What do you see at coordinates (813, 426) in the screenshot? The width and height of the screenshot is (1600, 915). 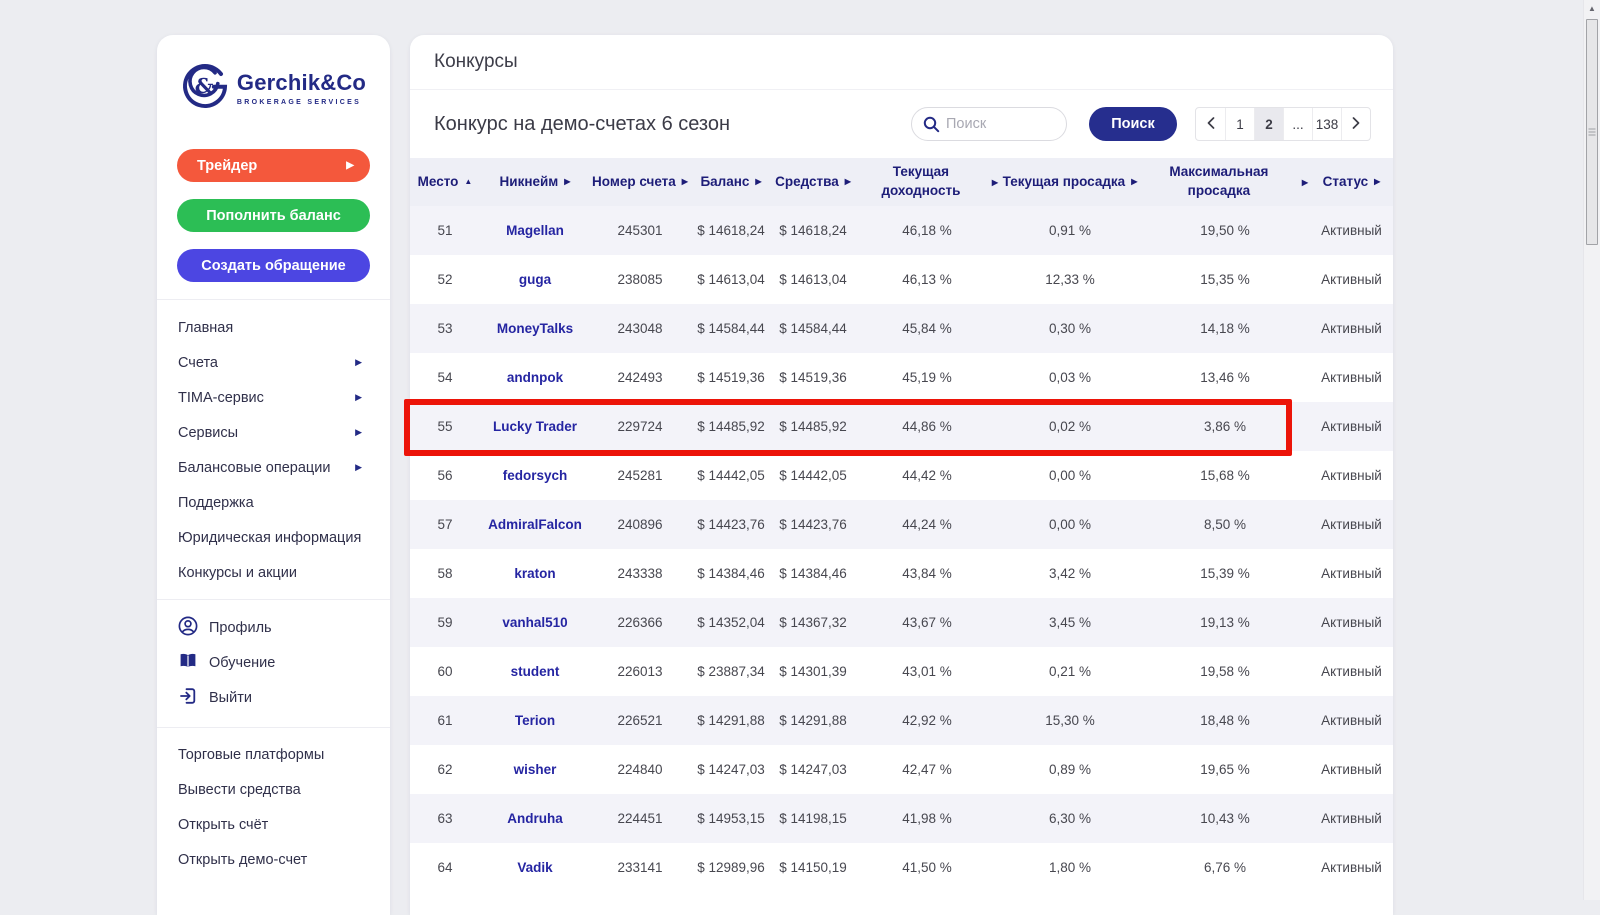 I see `cell-funds: $ 14485,92` at bounding box center [813, 426].